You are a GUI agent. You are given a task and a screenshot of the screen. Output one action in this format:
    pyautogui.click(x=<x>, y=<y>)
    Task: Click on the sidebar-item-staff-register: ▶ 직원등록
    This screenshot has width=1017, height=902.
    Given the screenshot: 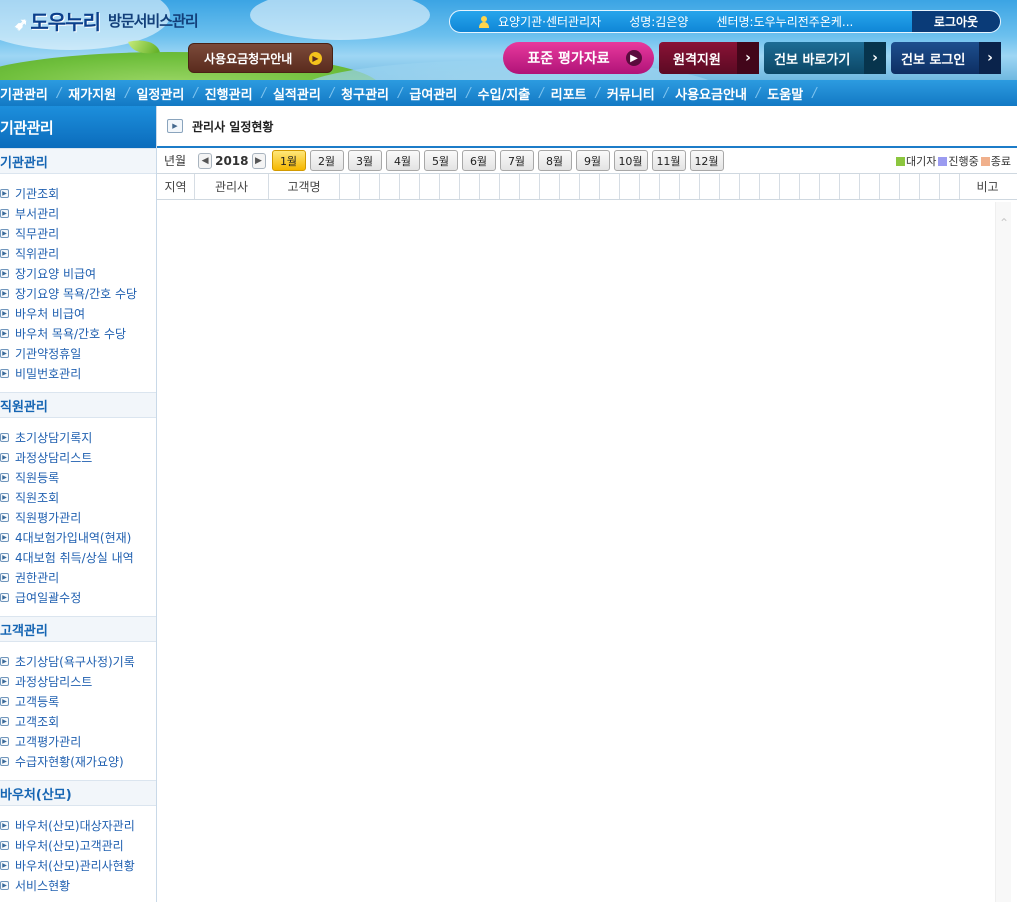 What is the action you would take?
    pyautogui.click(x=78, y=477)
    